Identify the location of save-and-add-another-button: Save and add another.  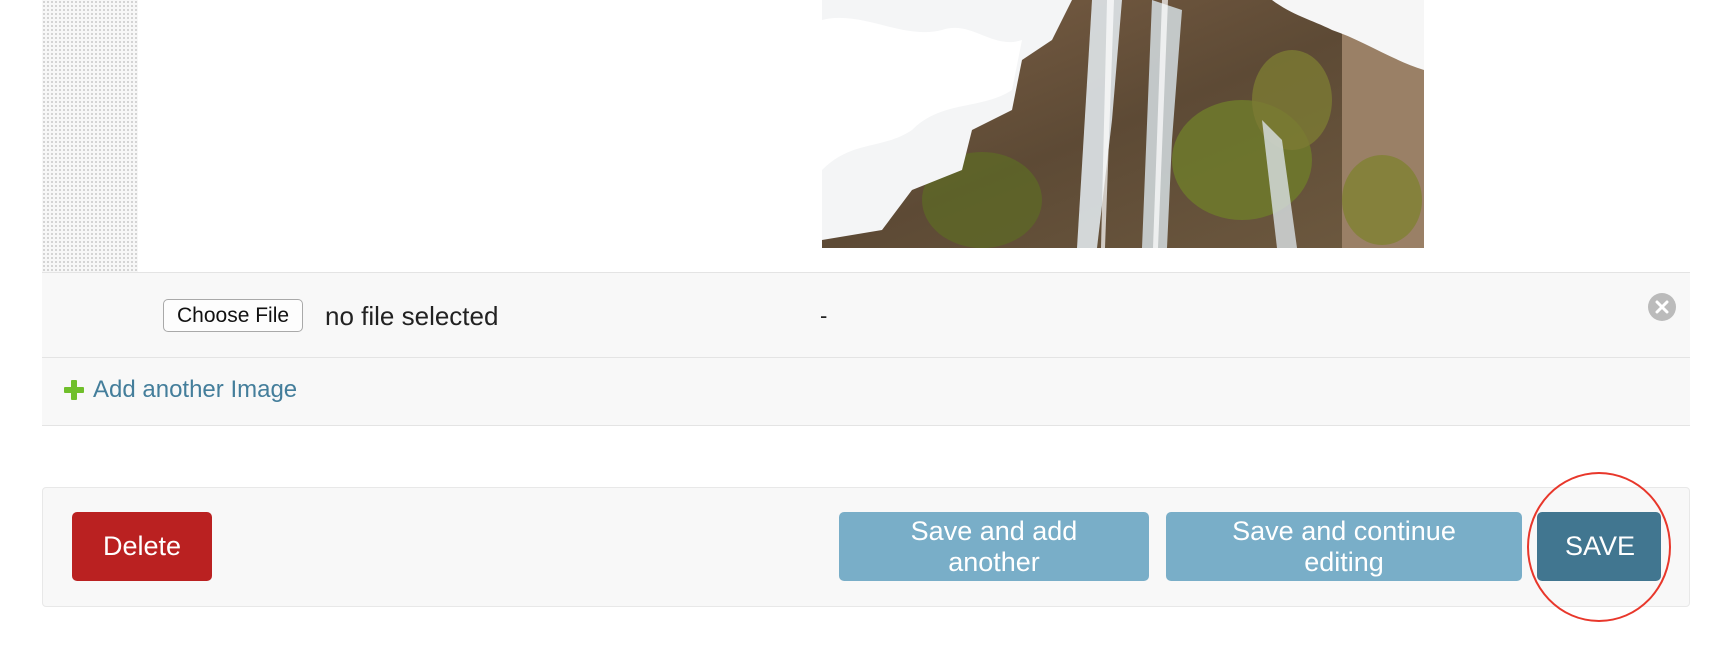
(994, 546).